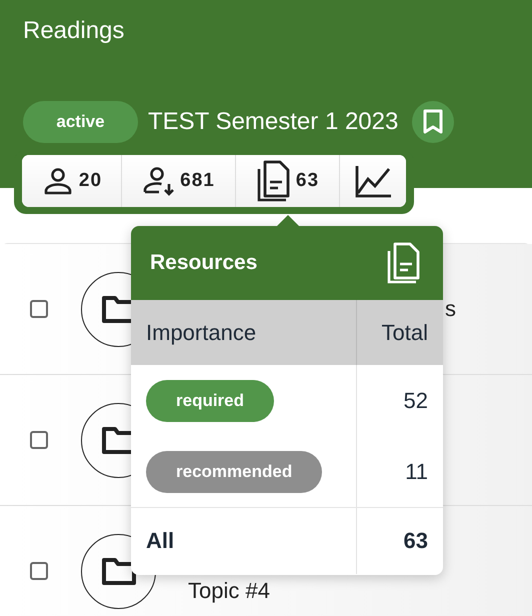 The width and height of the screenshot is (532, 616). I want to click on person-arrow-icon, so click(159, 181).